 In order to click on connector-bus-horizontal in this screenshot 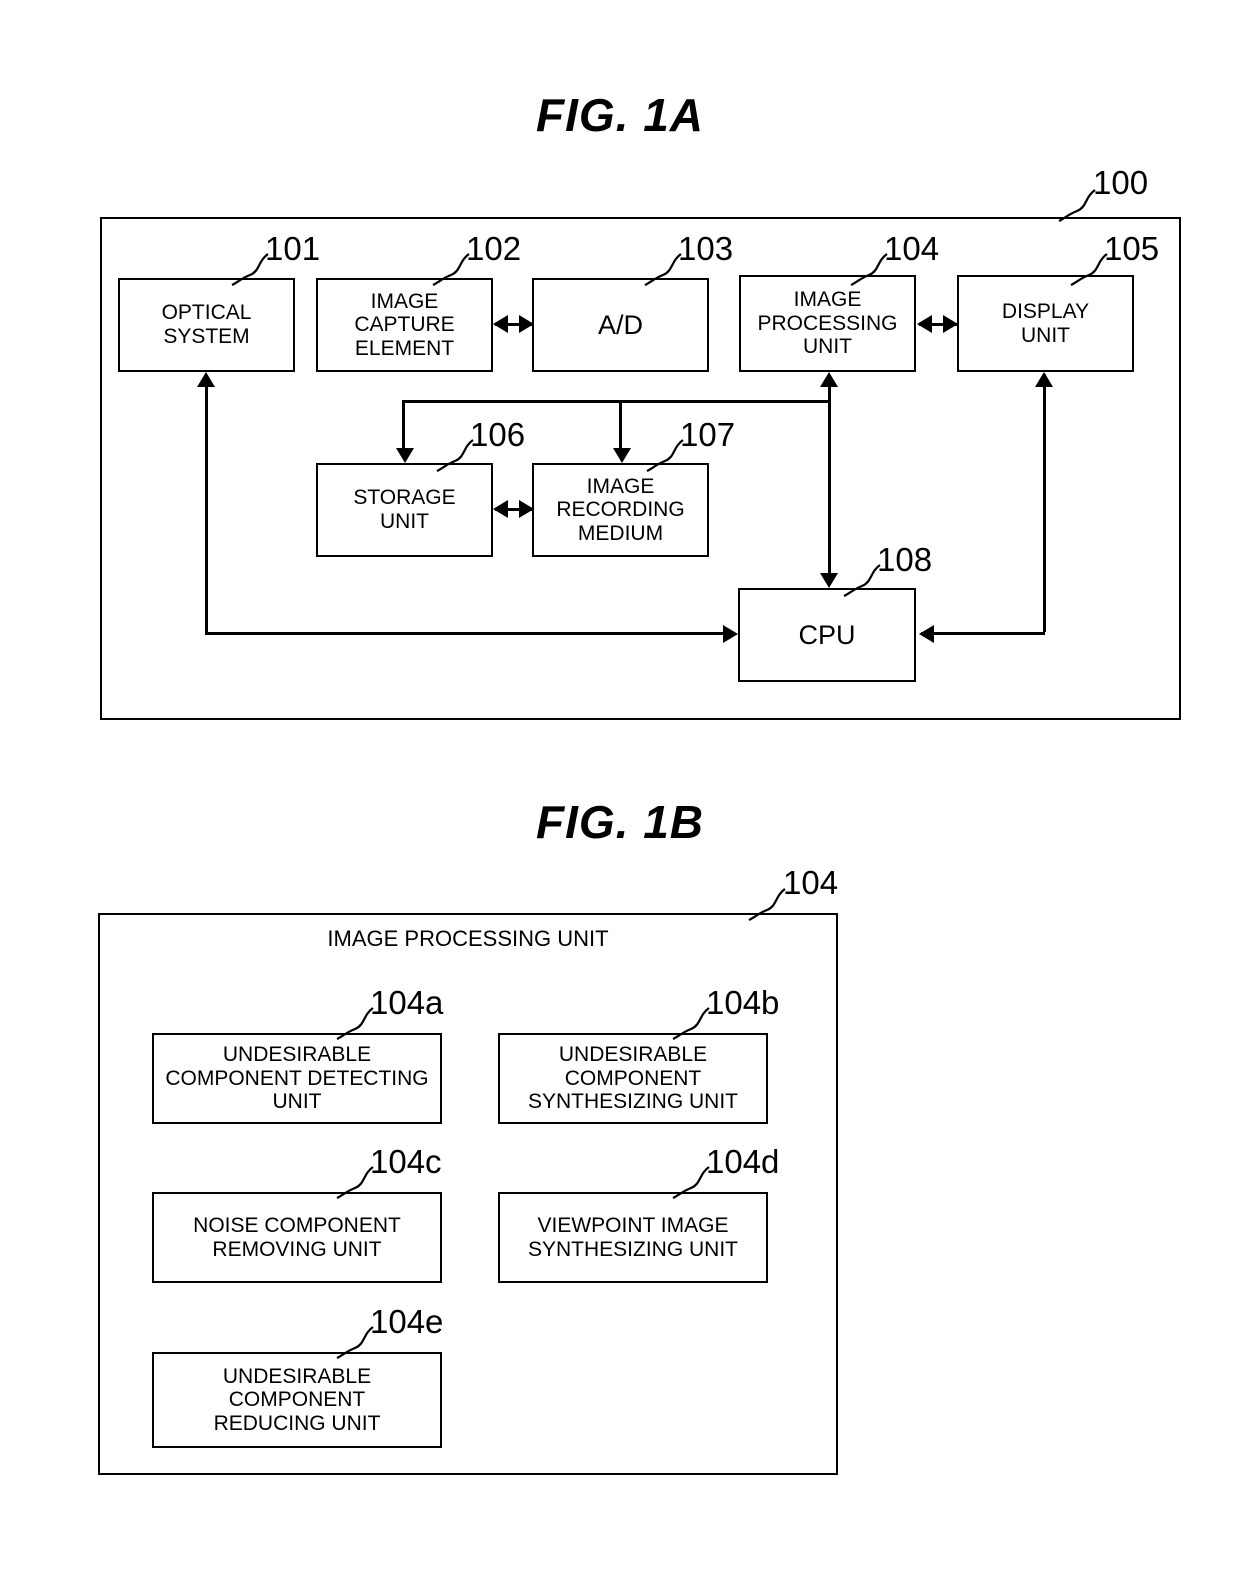, I will do `click(616, 401)`.